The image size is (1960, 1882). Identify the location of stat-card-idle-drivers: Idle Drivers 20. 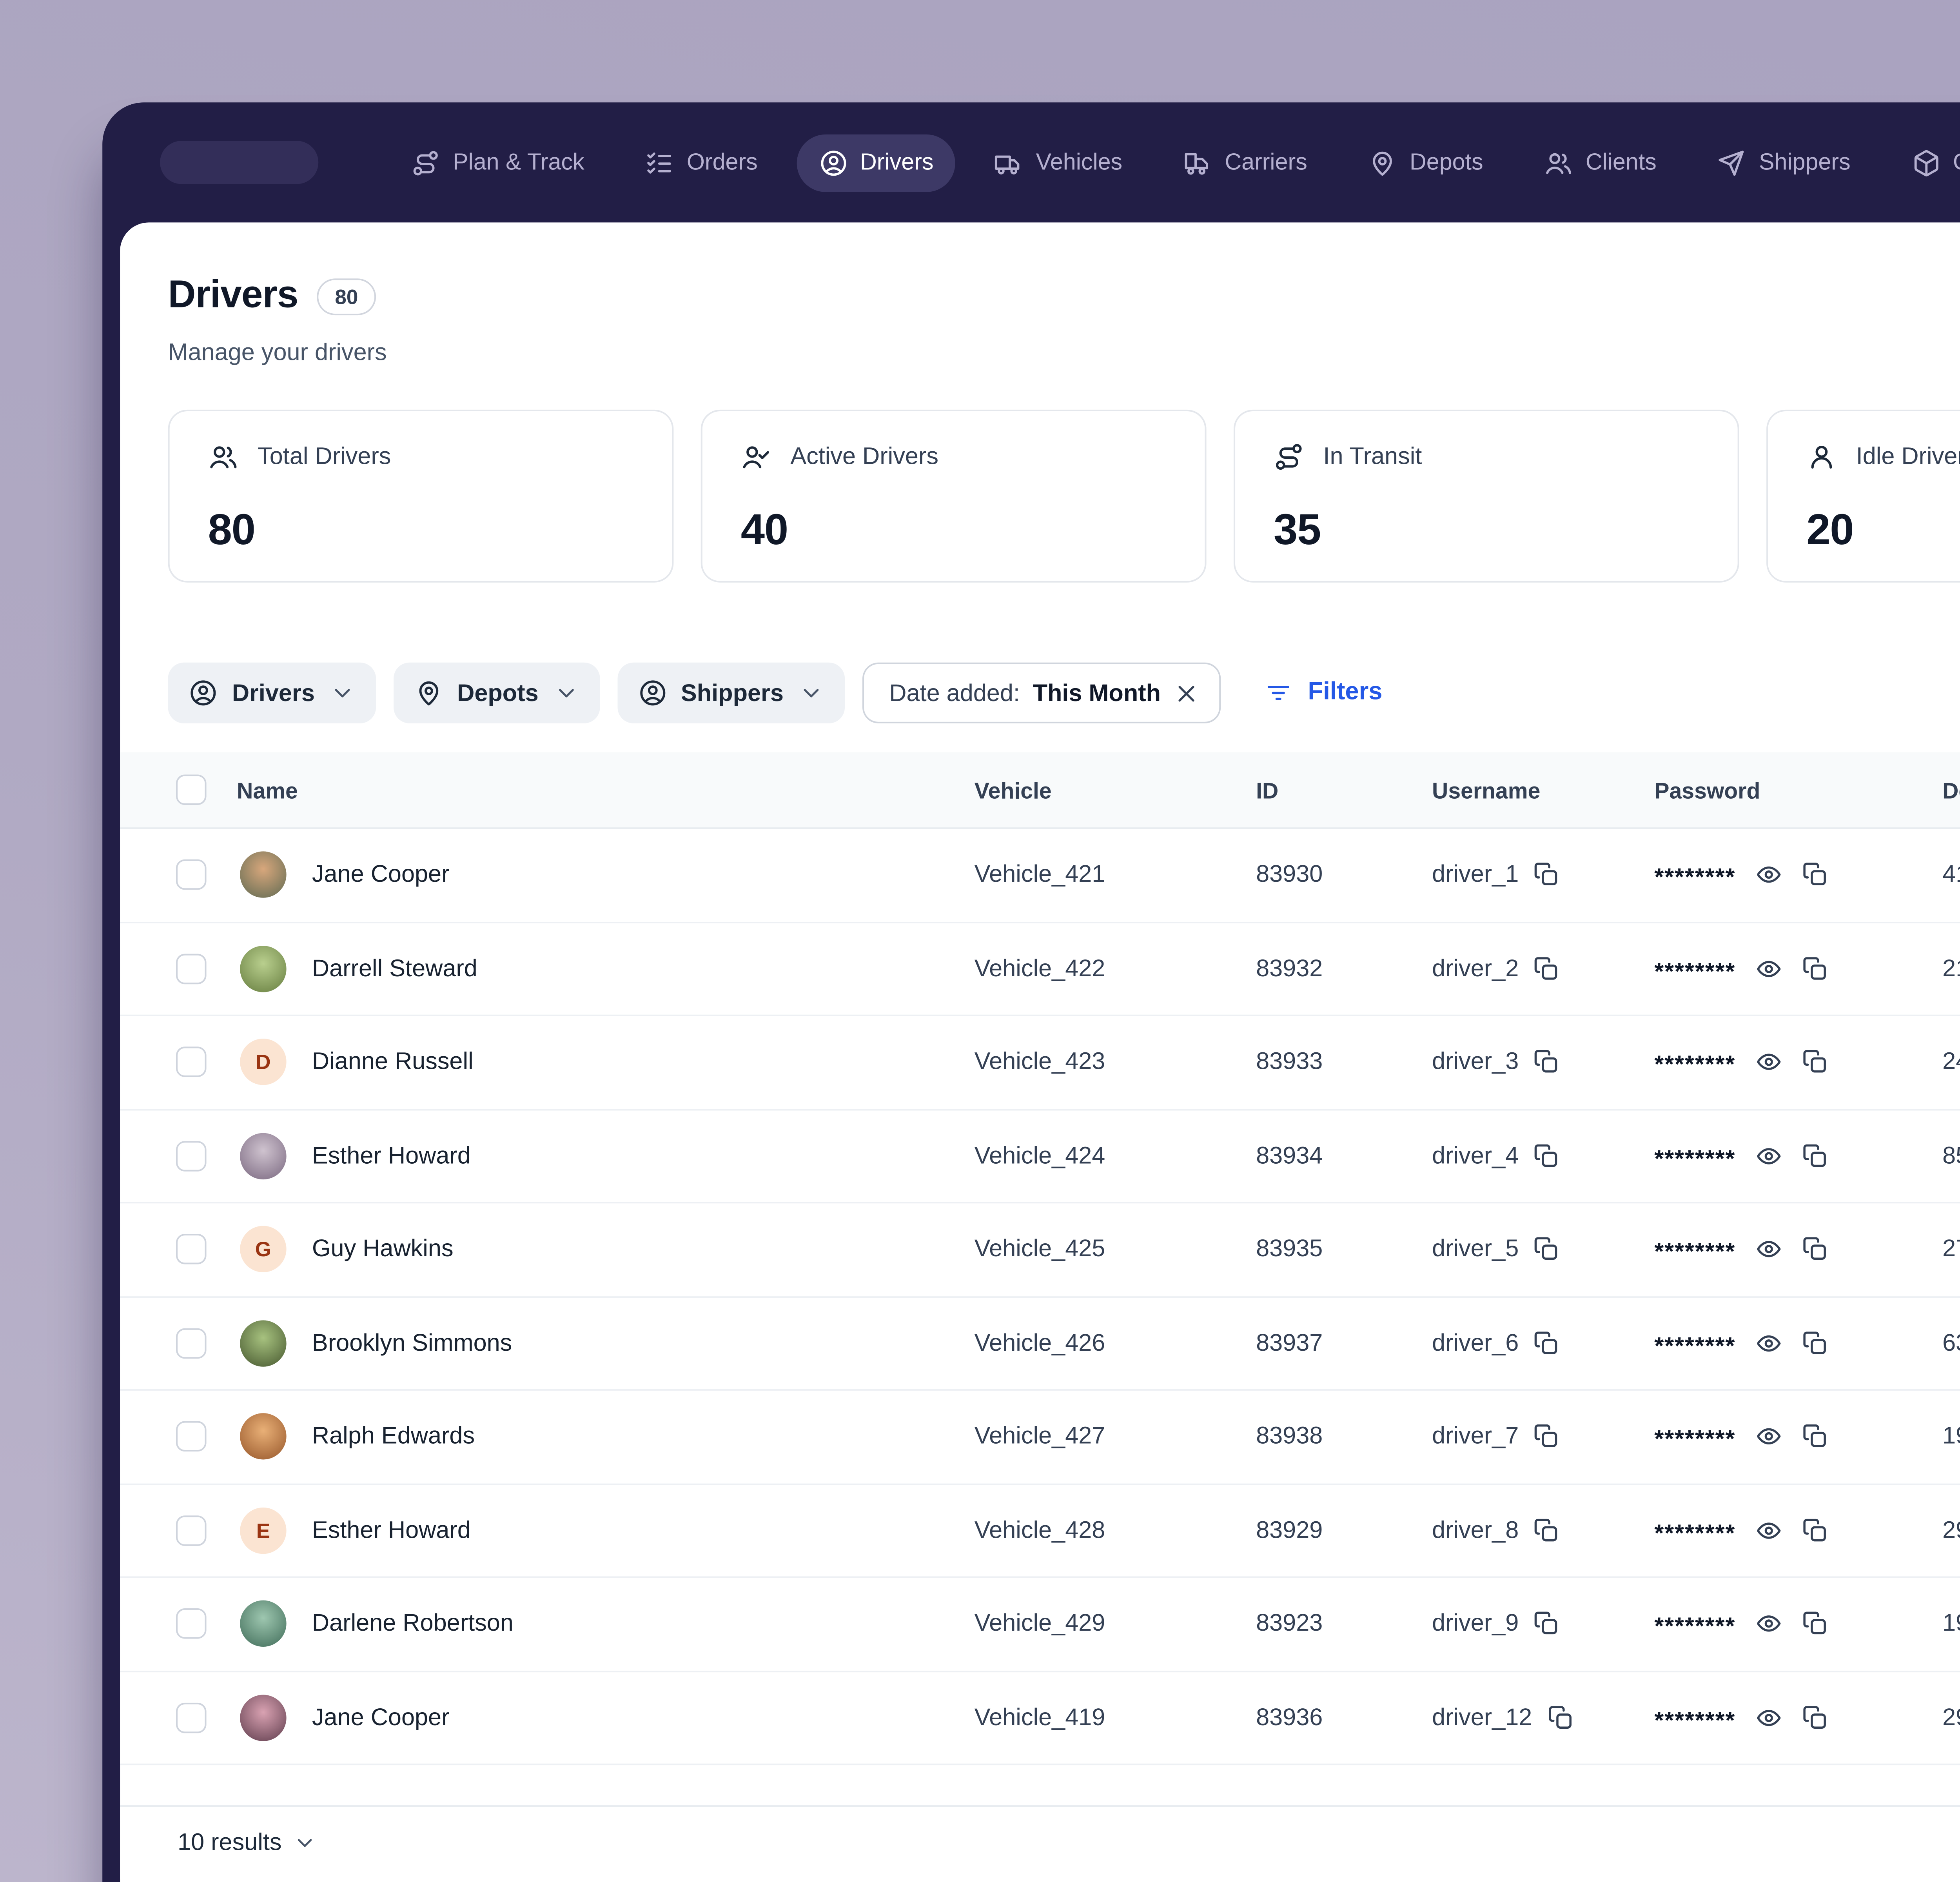
(1863, 496).